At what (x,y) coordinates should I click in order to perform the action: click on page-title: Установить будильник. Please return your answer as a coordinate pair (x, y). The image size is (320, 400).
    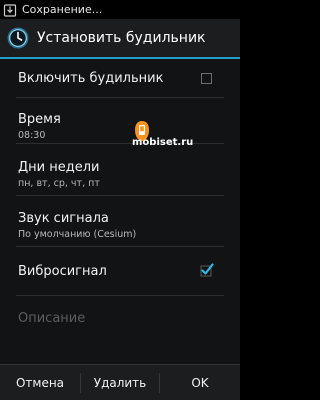
    Looking at the image, I should click on (121, 38).